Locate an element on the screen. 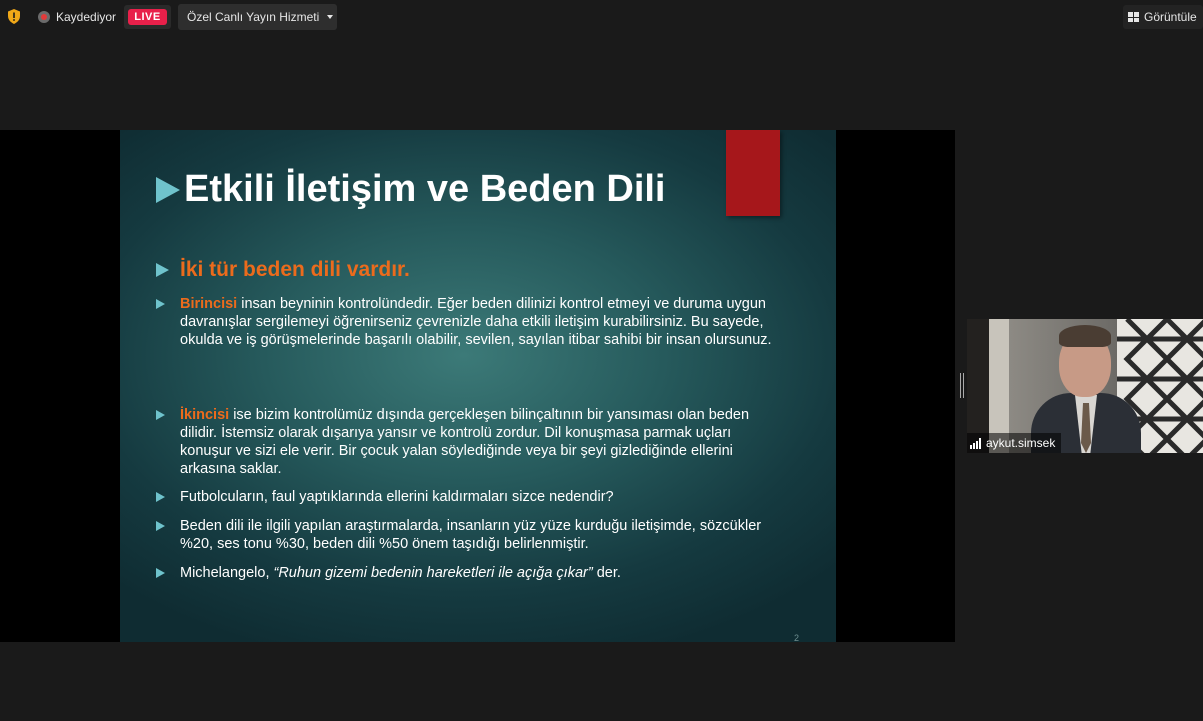 This screenshot has height=721, width=1203. bullet-highlight: Birincisi is located at coordinates (209, 304).